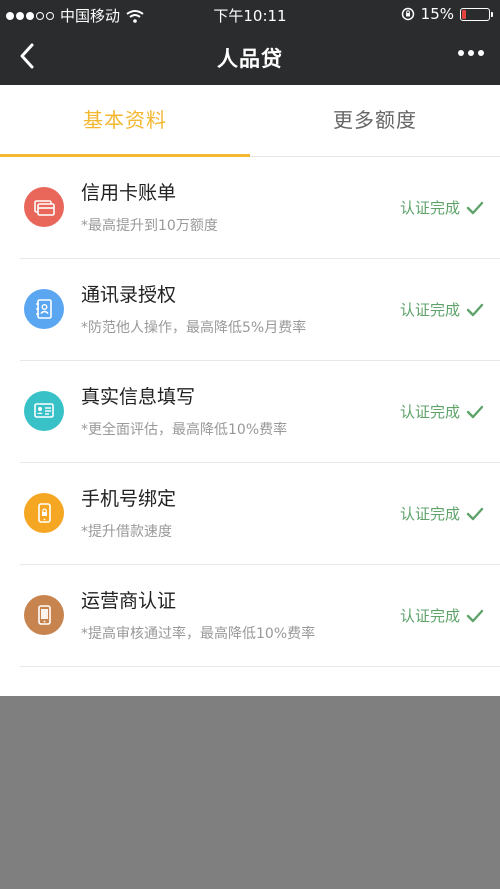 The width and height of the screenshot is (500, 889). What do you see at coordinates (198, 634) in the screenshot?
I see `item-description: *提高审核通过率，最高降低10%费率` at bounding box center [198, 634].